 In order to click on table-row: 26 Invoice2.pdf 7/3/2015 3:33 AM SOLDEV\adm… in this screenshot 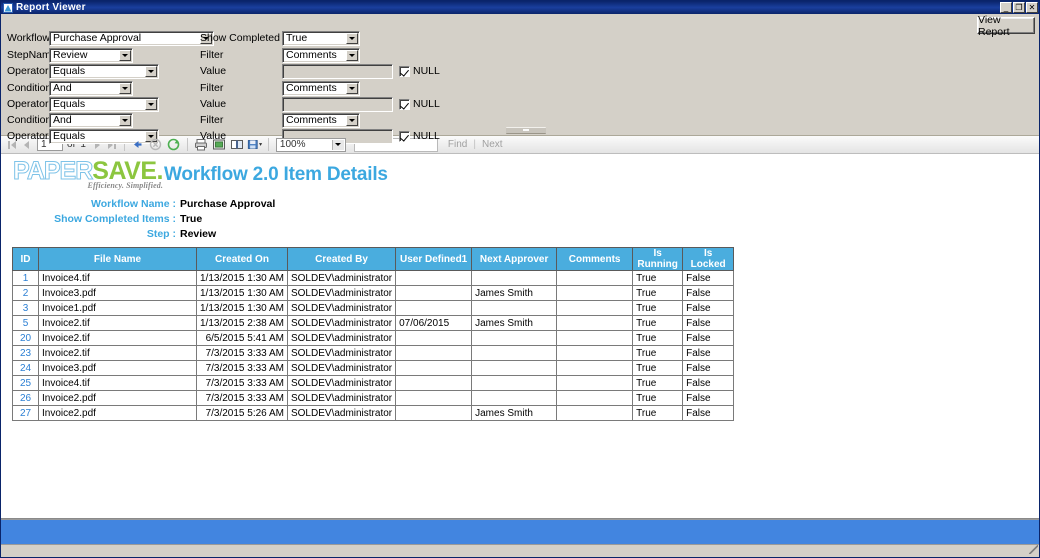, I will do `click(373, 398)`.